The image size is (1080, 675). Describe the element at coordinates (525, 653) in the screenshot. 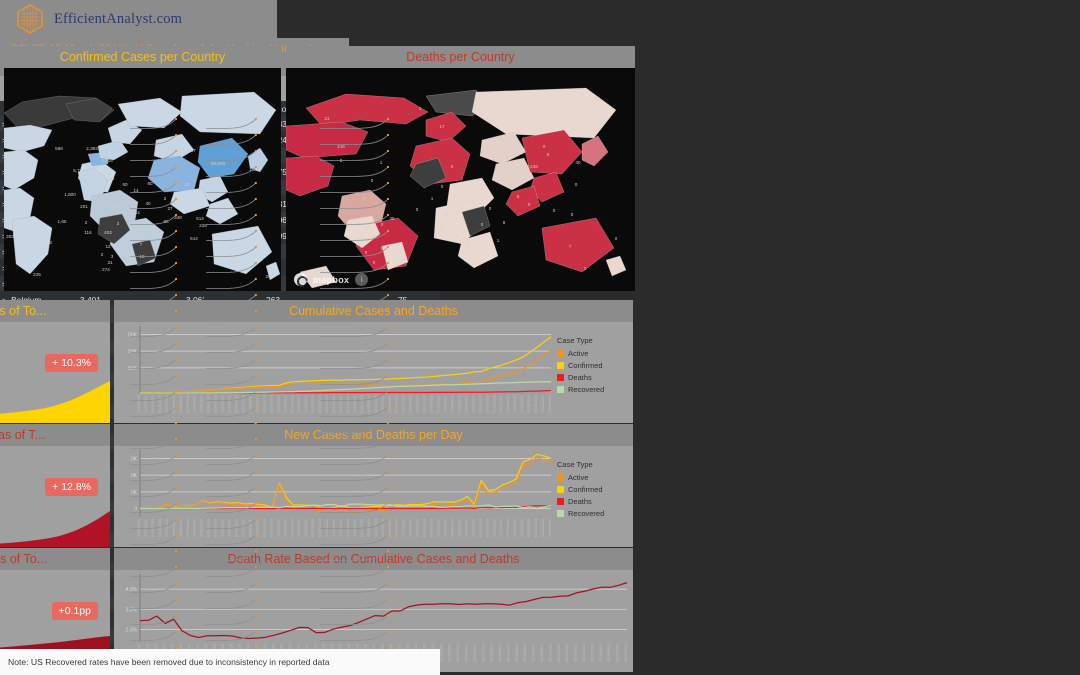

I see `svg-text: 03/09/2020` at that location.